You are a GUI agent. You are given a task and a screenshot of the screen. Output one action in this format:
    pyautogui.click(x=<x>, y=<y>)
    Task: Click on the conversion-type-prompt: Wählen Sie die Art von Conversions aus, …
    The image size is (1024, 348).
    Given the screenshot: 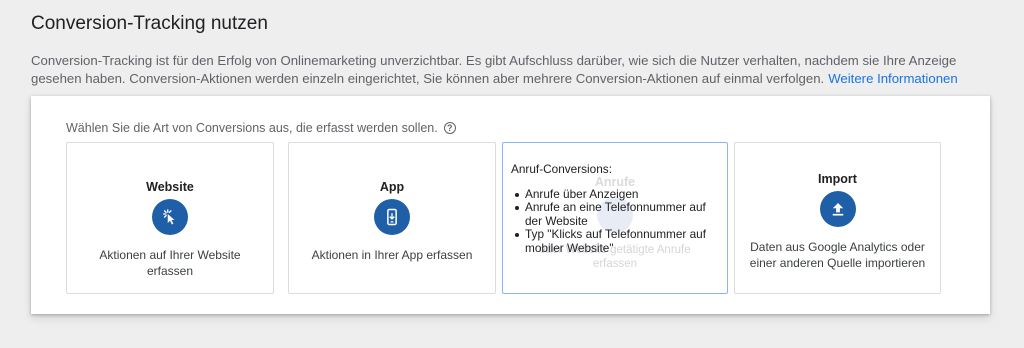 What is the action you would take?
    pyautogui.click(x=261, y=128)
    